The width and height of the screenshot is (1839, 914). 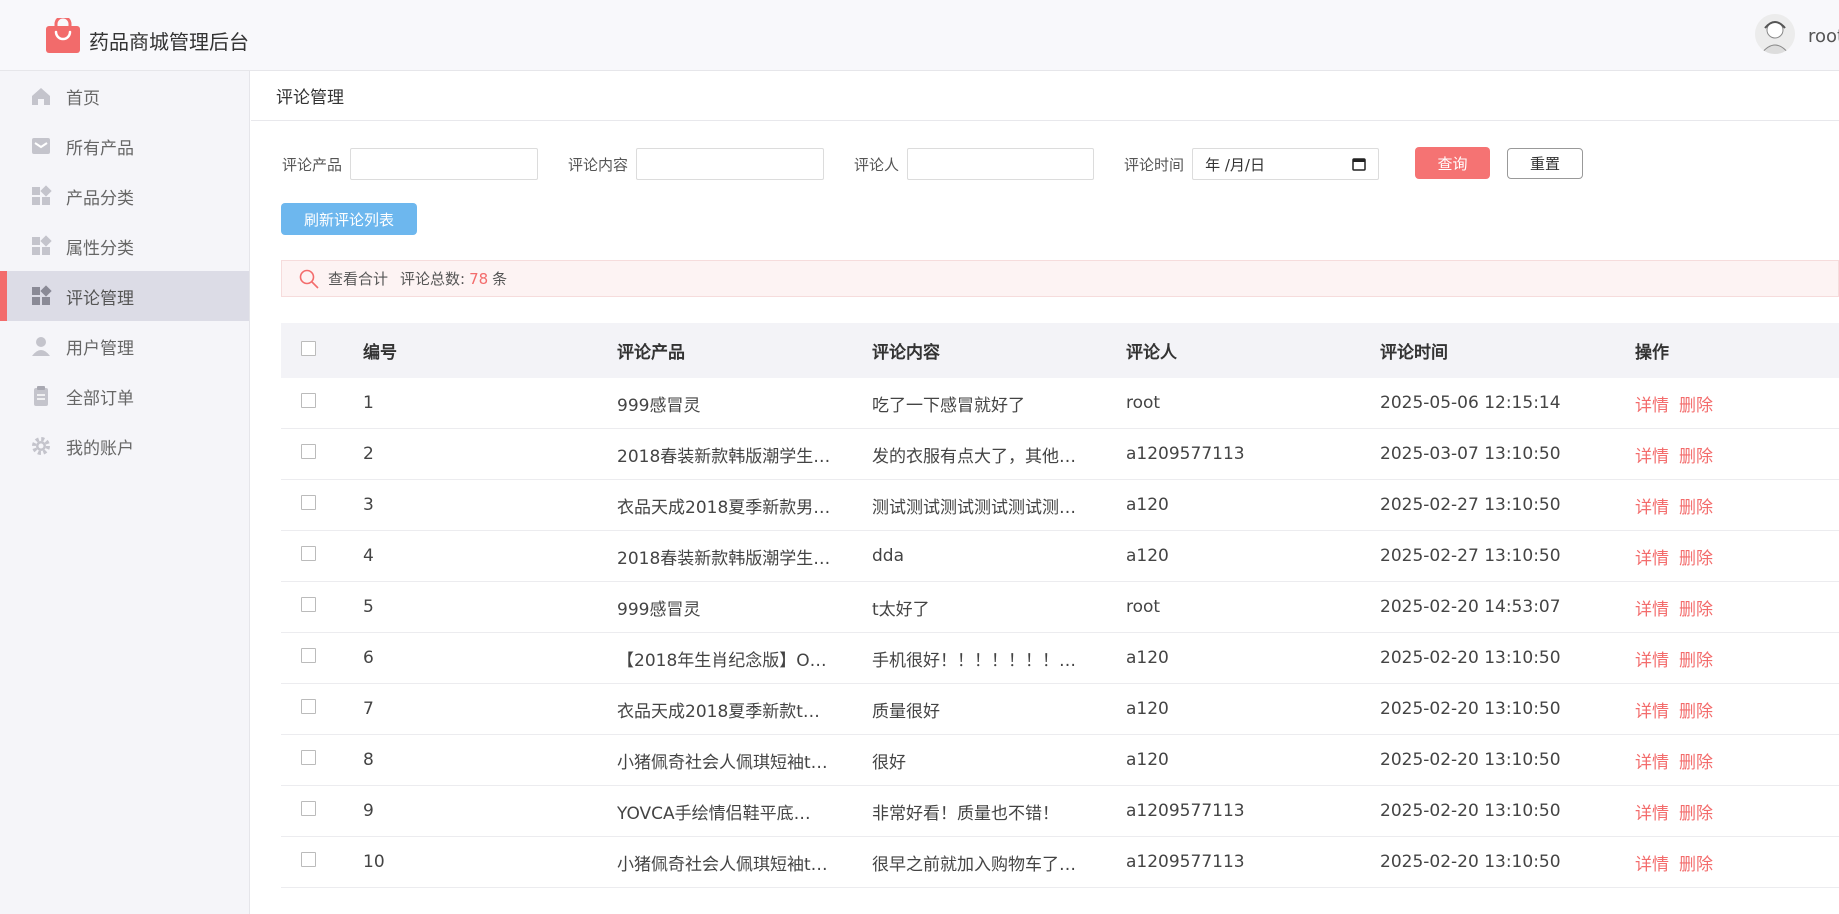 What do you see at coordinates (1470, 403) in the screenshot?
I see `cell-time: 2025-05-06 12:15:14` at bounding box center [1470, 403].